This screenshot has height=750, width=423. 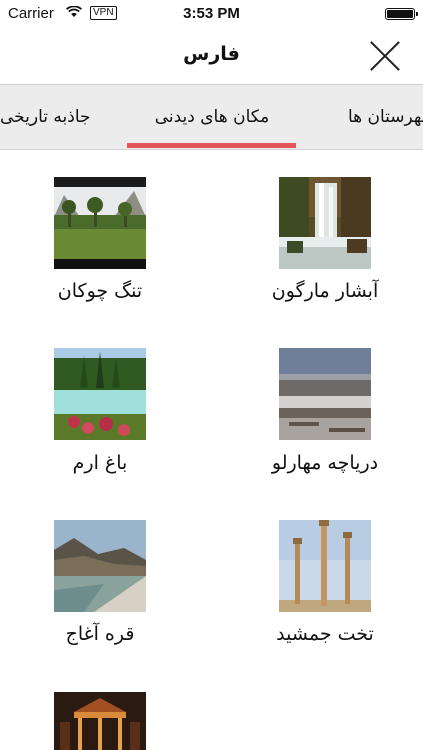 I want to click on tomb-pavilion-photo, so click(x=100, y=721).